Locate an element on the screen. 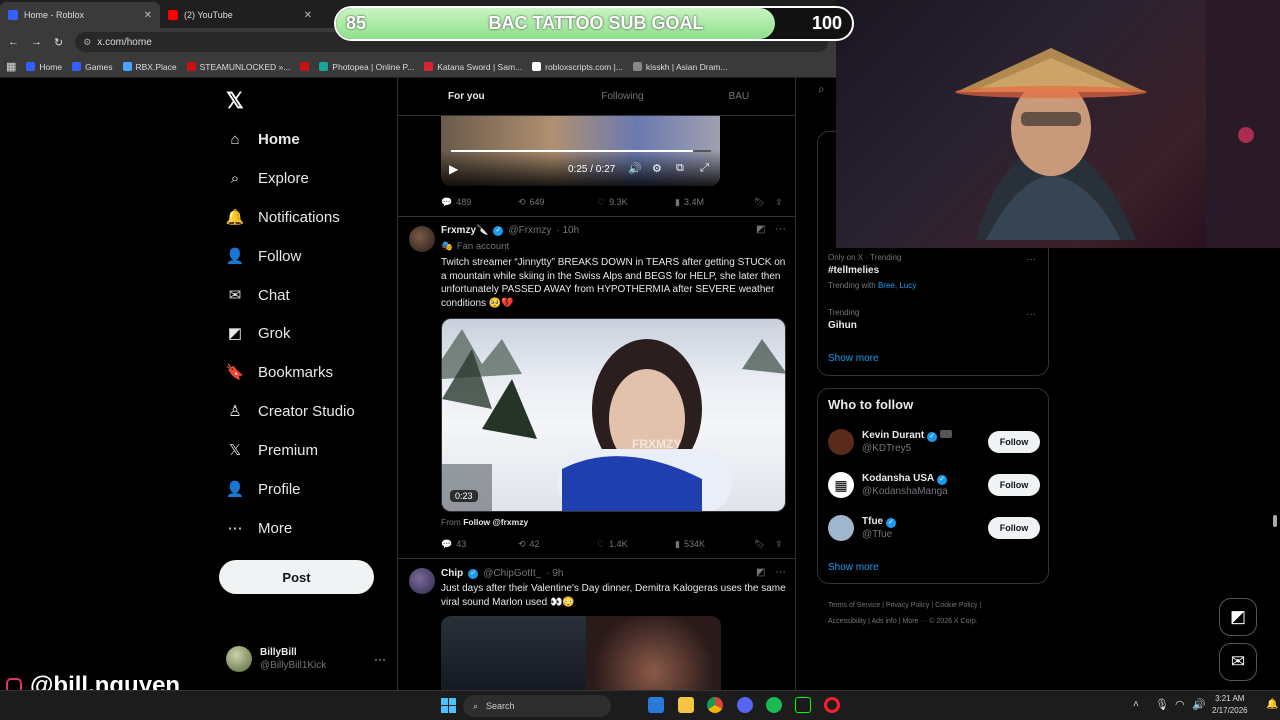  tab-bau: BAU is located at coordinates (738, 96).